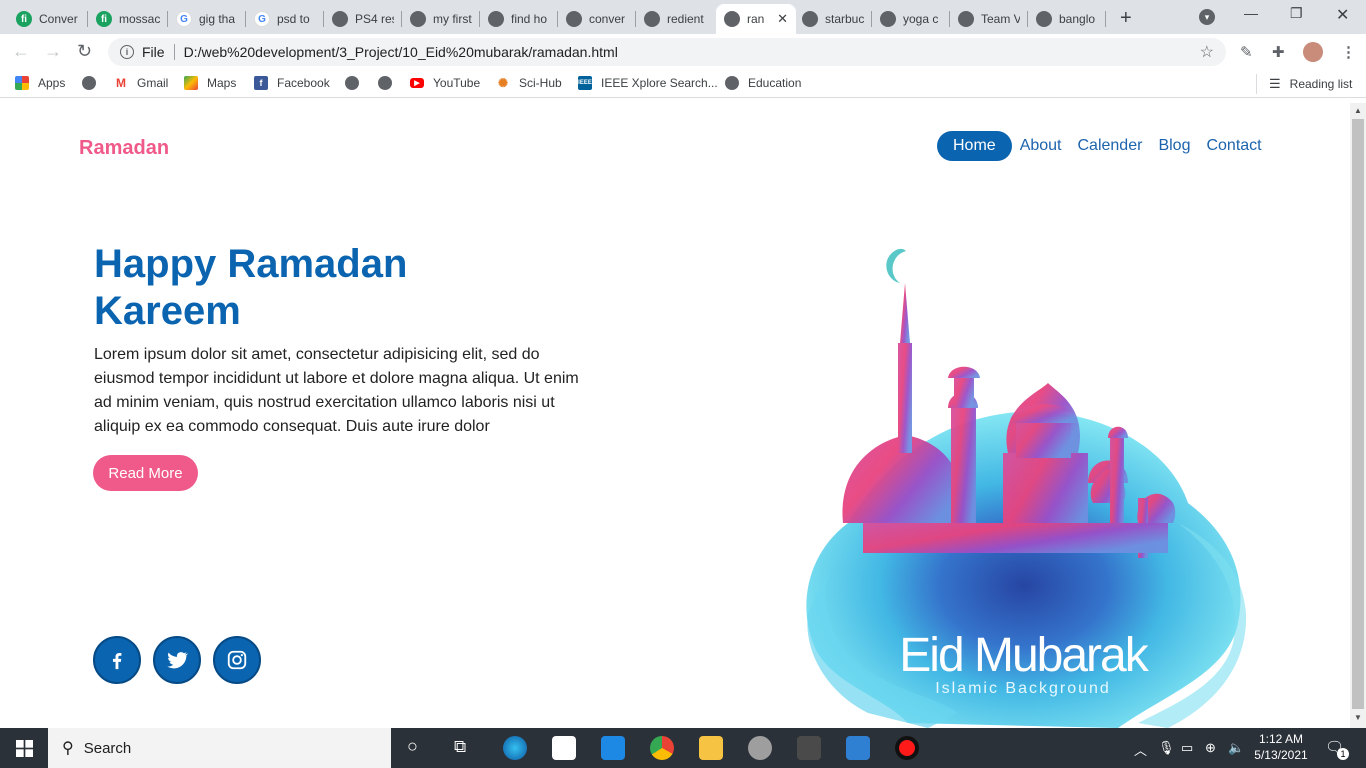 The width and height of the screenshot is (1366, 768). Describe the element at coordinates (1140, 749) in the screenshot. I see `show-hidden-icons-chevron-icon: ︿` at that location.